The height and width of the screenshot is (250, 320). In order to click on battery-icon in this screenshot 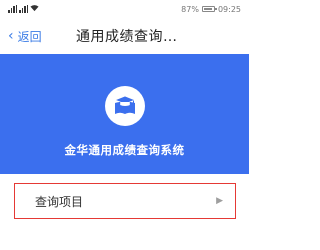, I will do `click(209, 9)`.